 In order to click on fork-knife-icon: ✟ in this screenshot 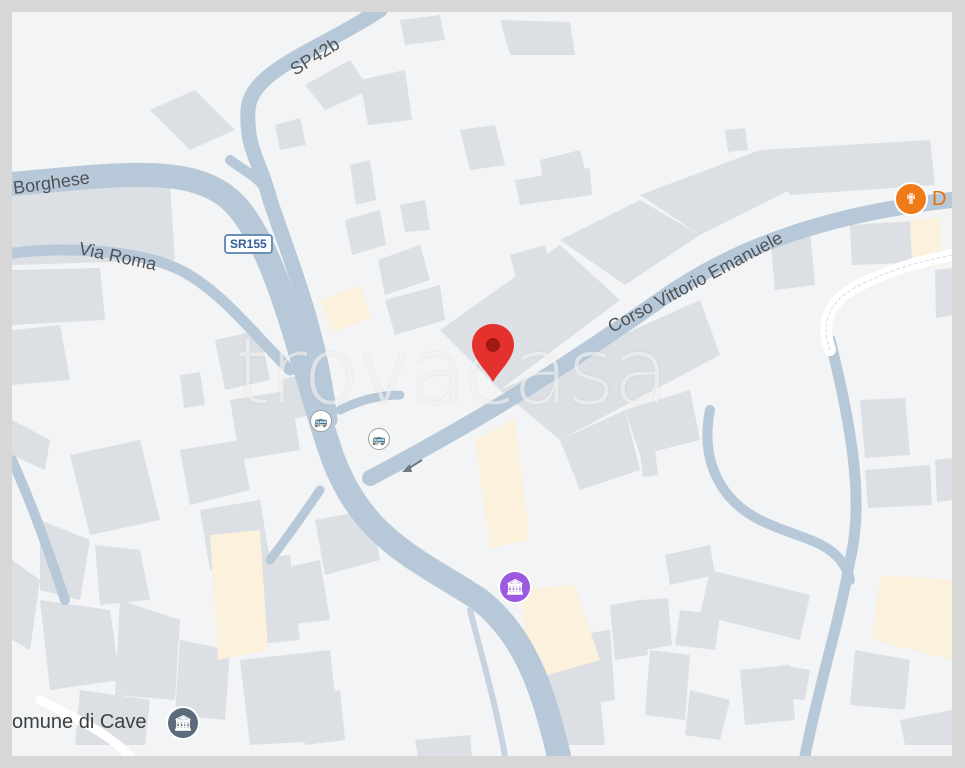, I will do `click(911, 199)`.